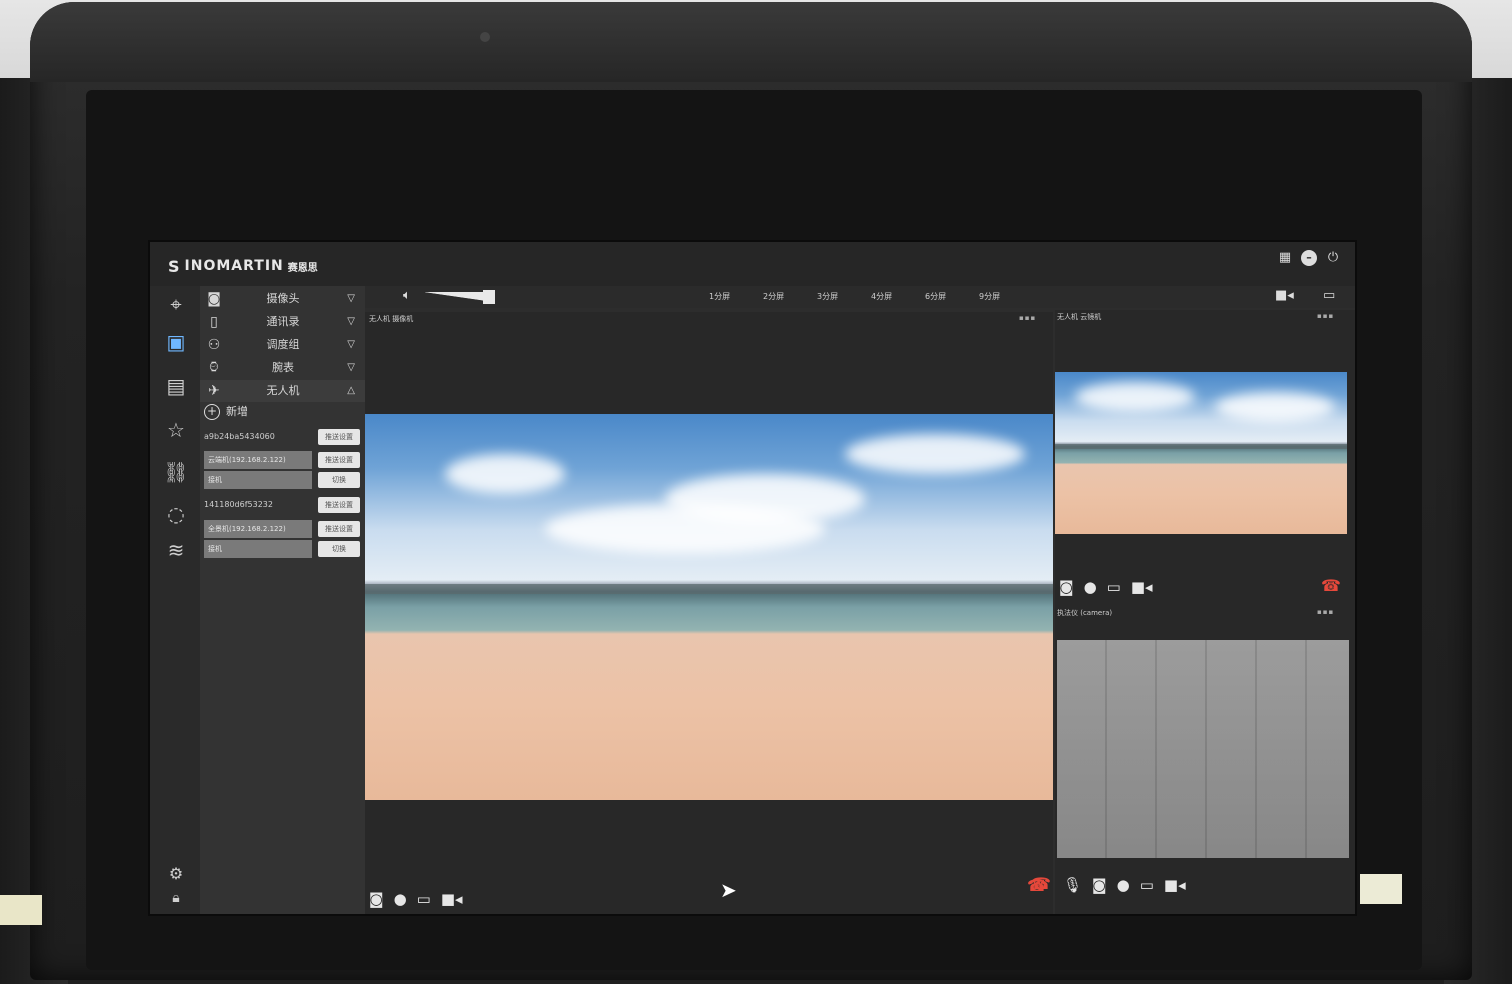 The height and width of the screenshot is (984, 1512). What do you see at coordinates (176, 514) in the screenshot?
I see `chat-icon: ◌` at bounding box center [176, 514].